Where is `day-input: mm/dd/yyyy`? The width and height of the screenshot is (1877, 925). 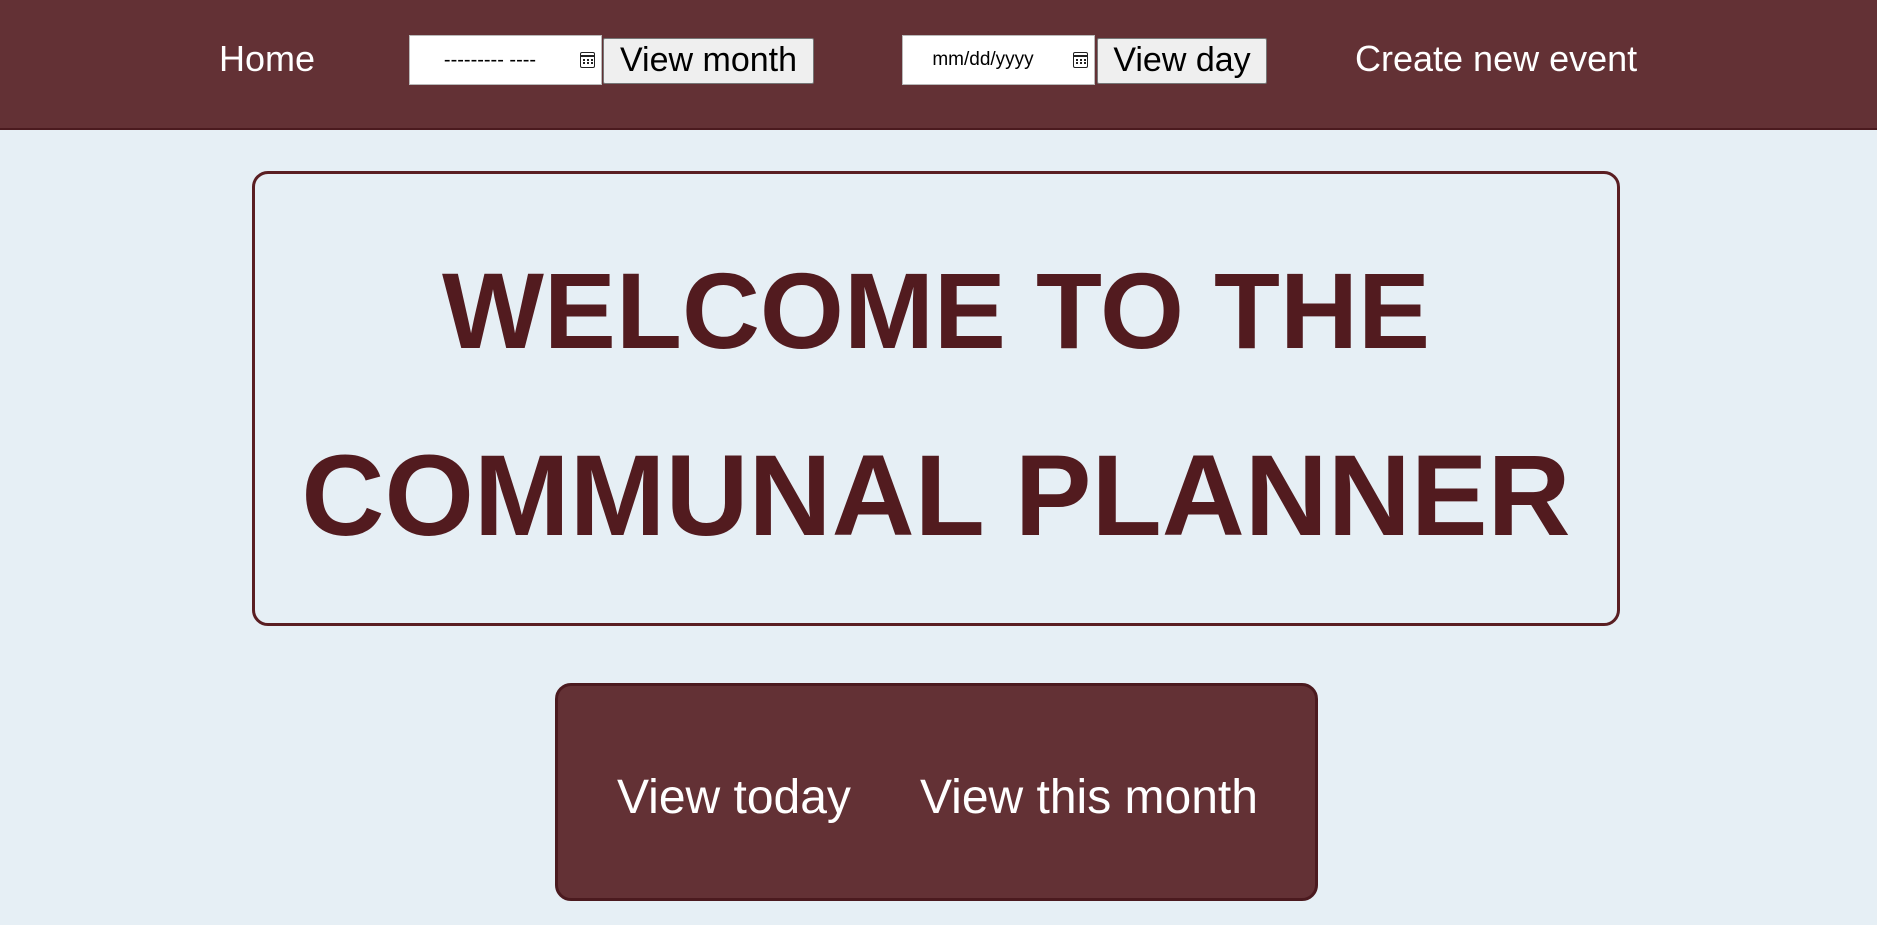
day-input: mm/dd/yyyy is located at coordinates (998, 60).